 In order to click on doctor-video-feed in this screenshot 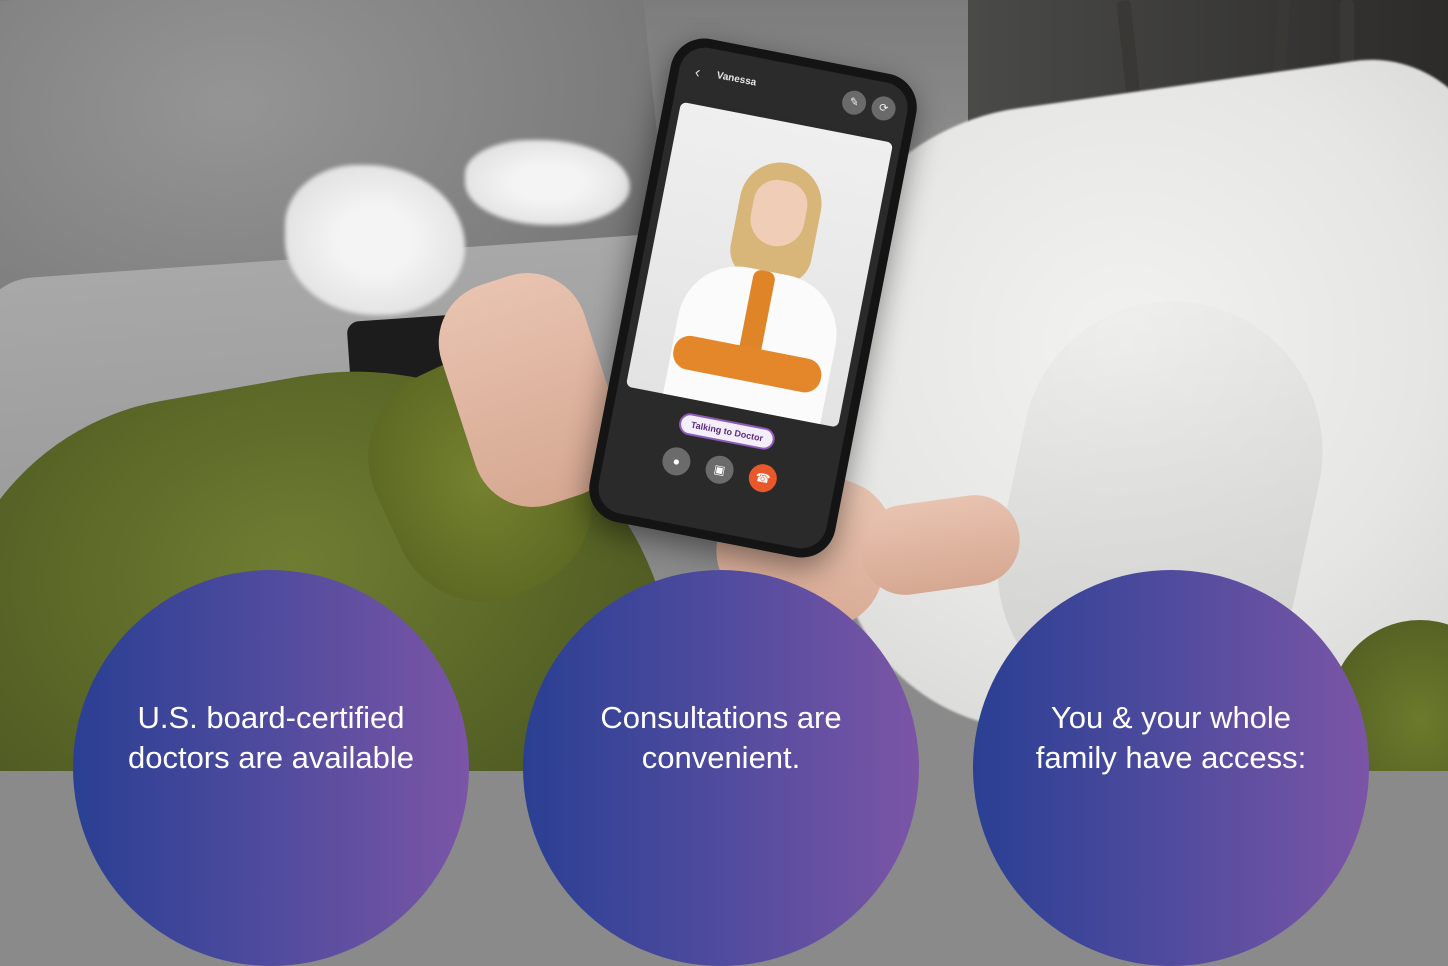, I will do `click(759, 264)`.